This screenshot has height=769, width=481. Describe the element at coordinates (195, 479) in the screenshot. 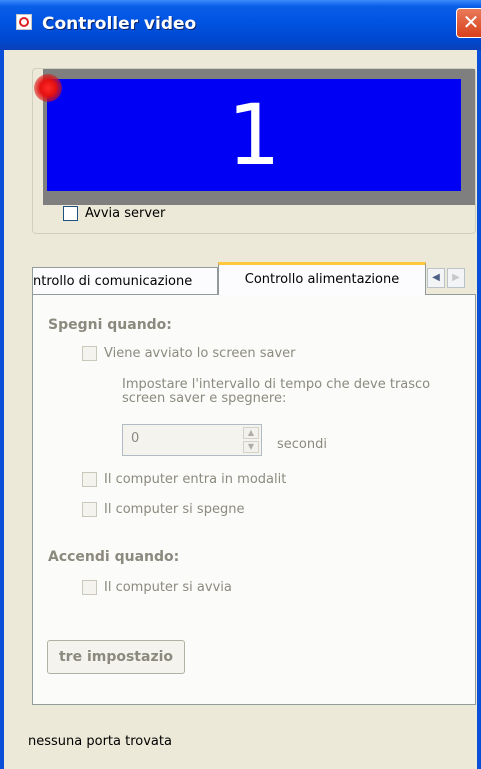

I see `standby-label: Il computer entra in modalit` at that location.